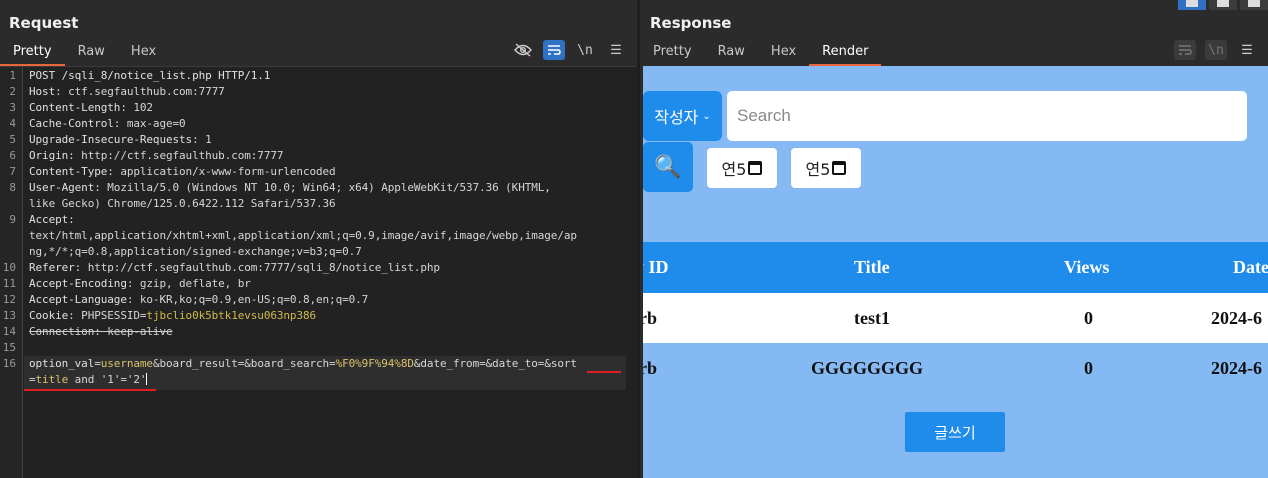 This screenshot has height=478, width=1268. Describe the element at coordinates (12, 139) in the screenshot. I see `line-number: 5` at that location.